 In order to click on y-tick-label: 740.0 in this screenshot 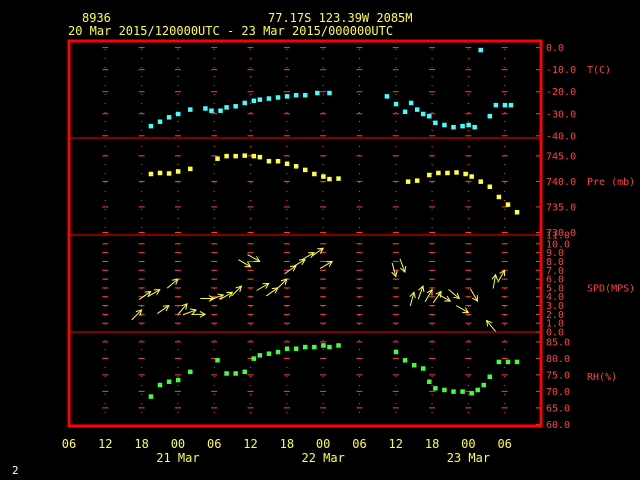, I will do `click(561, 182)`.